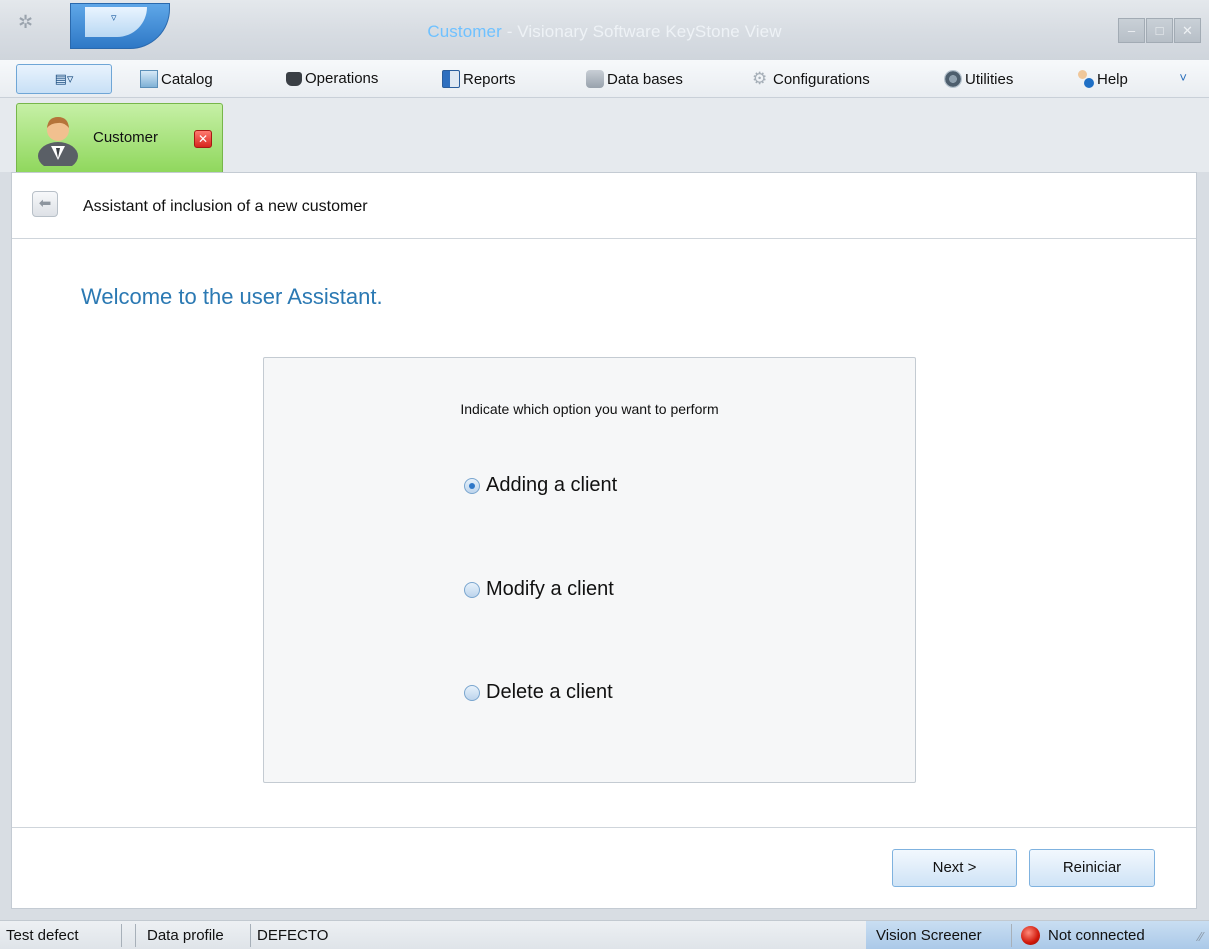  I want to click on menu-item-label: Reports, so click(489, 79).